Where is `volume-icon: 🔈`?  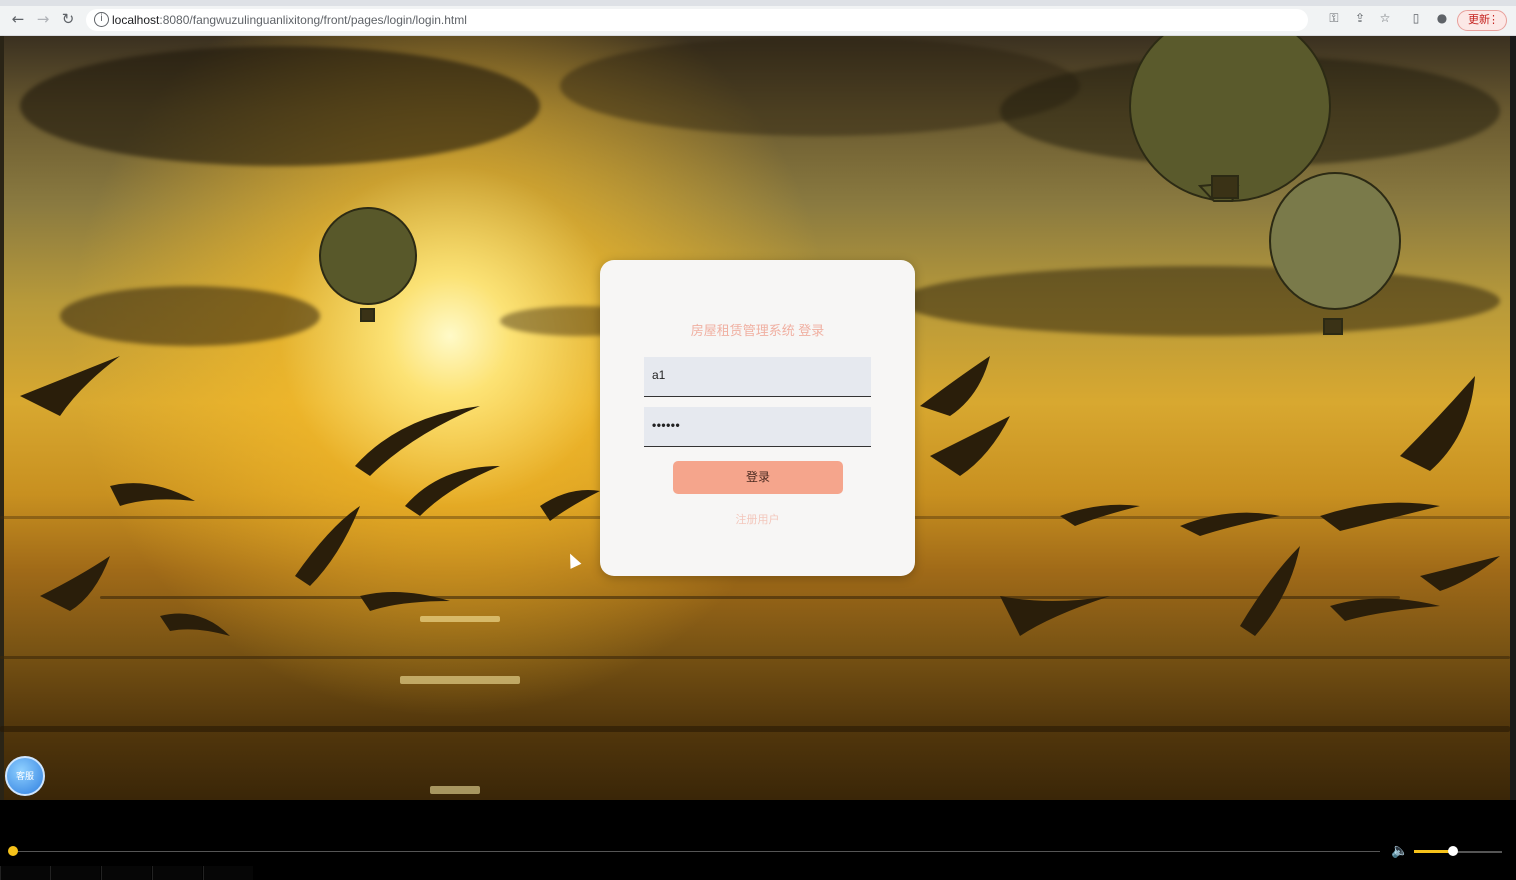
volume-icon: 🔈 is located at coordinates (1399, 851).